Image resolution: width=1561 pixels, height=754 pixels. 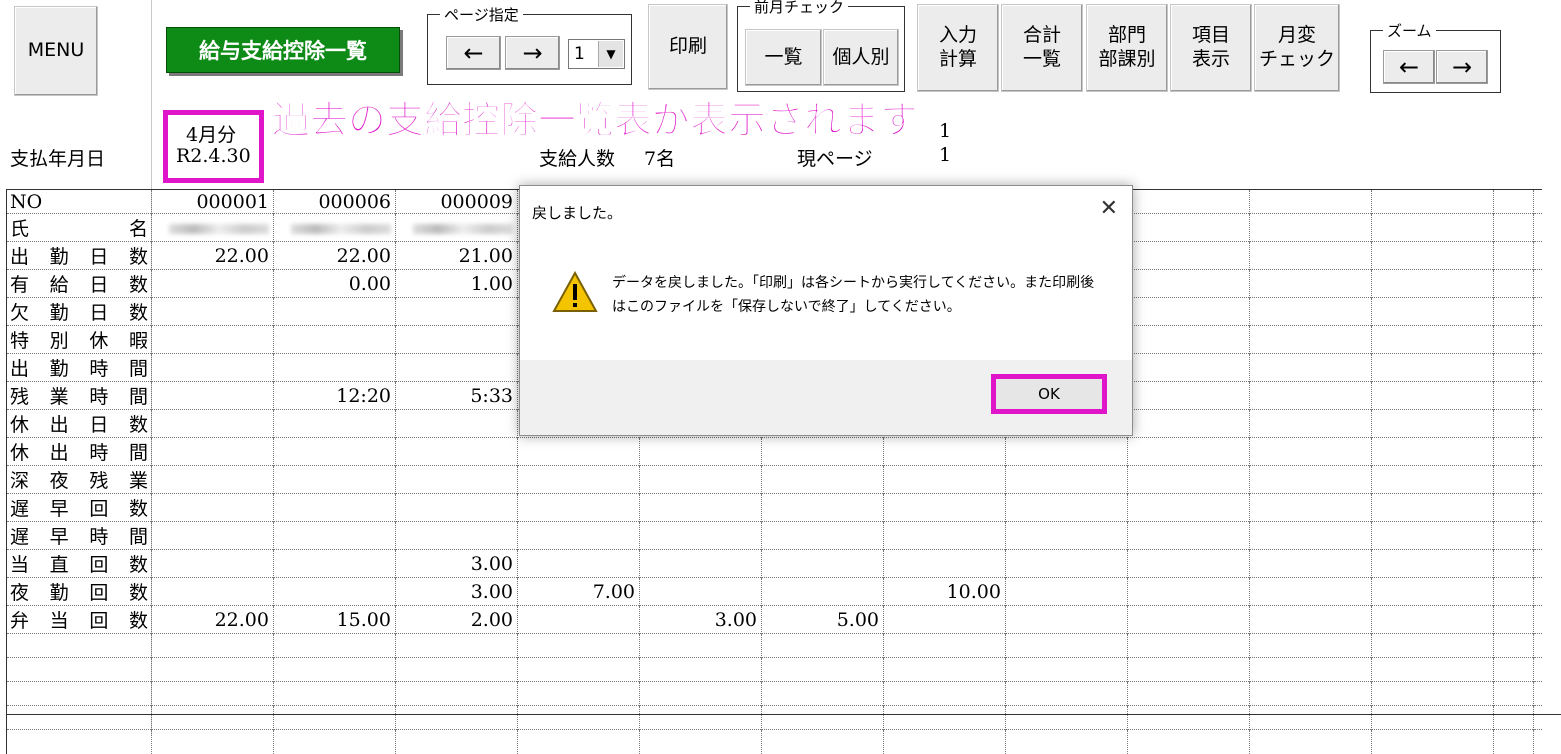 What do you see at coordinates (822, 619) in the screenshot?
I see `table-cell: 5.00` at bounding box center [822, 619].